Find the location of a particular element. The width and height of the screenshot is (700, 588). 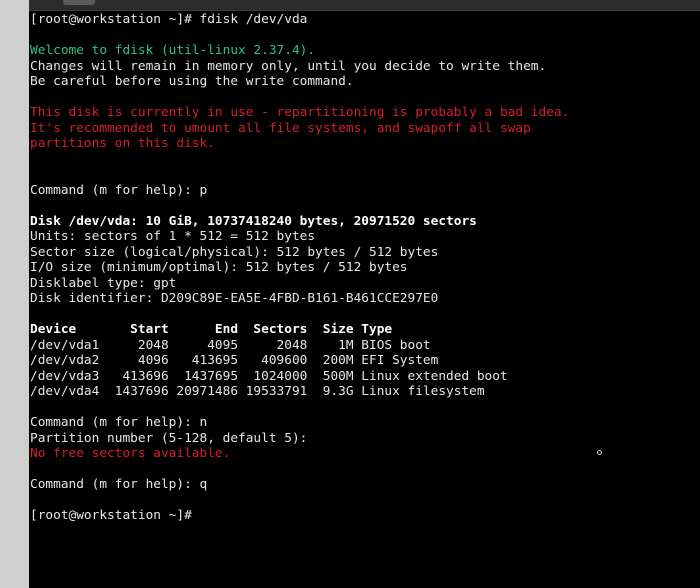

terminal-line: Disklabel type: gpt is located at coordinates (103, 283).